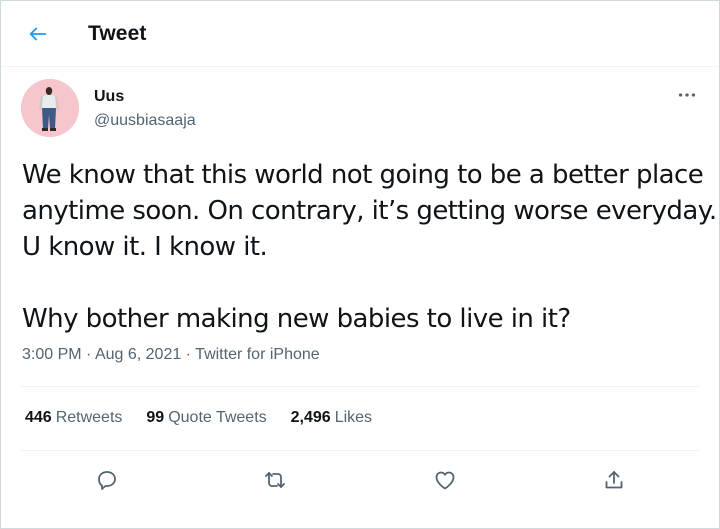 Image resolution: width=720 pixels, height=529 pixels. I want to click on tweet-date: Aug 6, 2021, so click(138, 354).